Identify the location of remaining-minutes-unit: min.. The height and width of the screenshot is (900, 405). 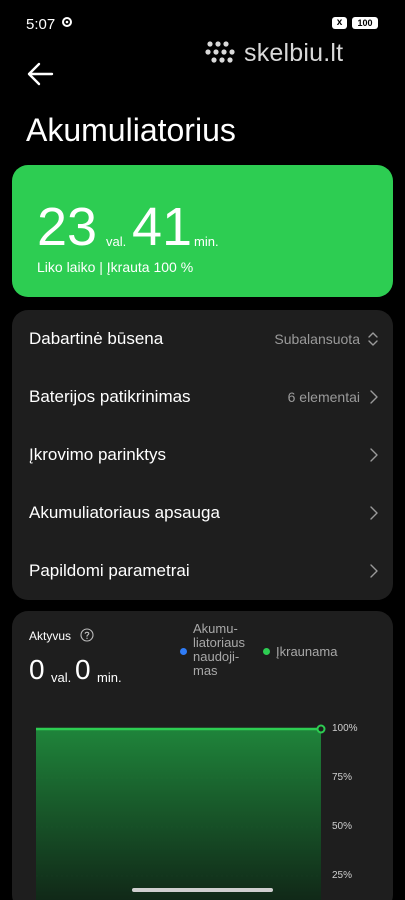
(206, 241).